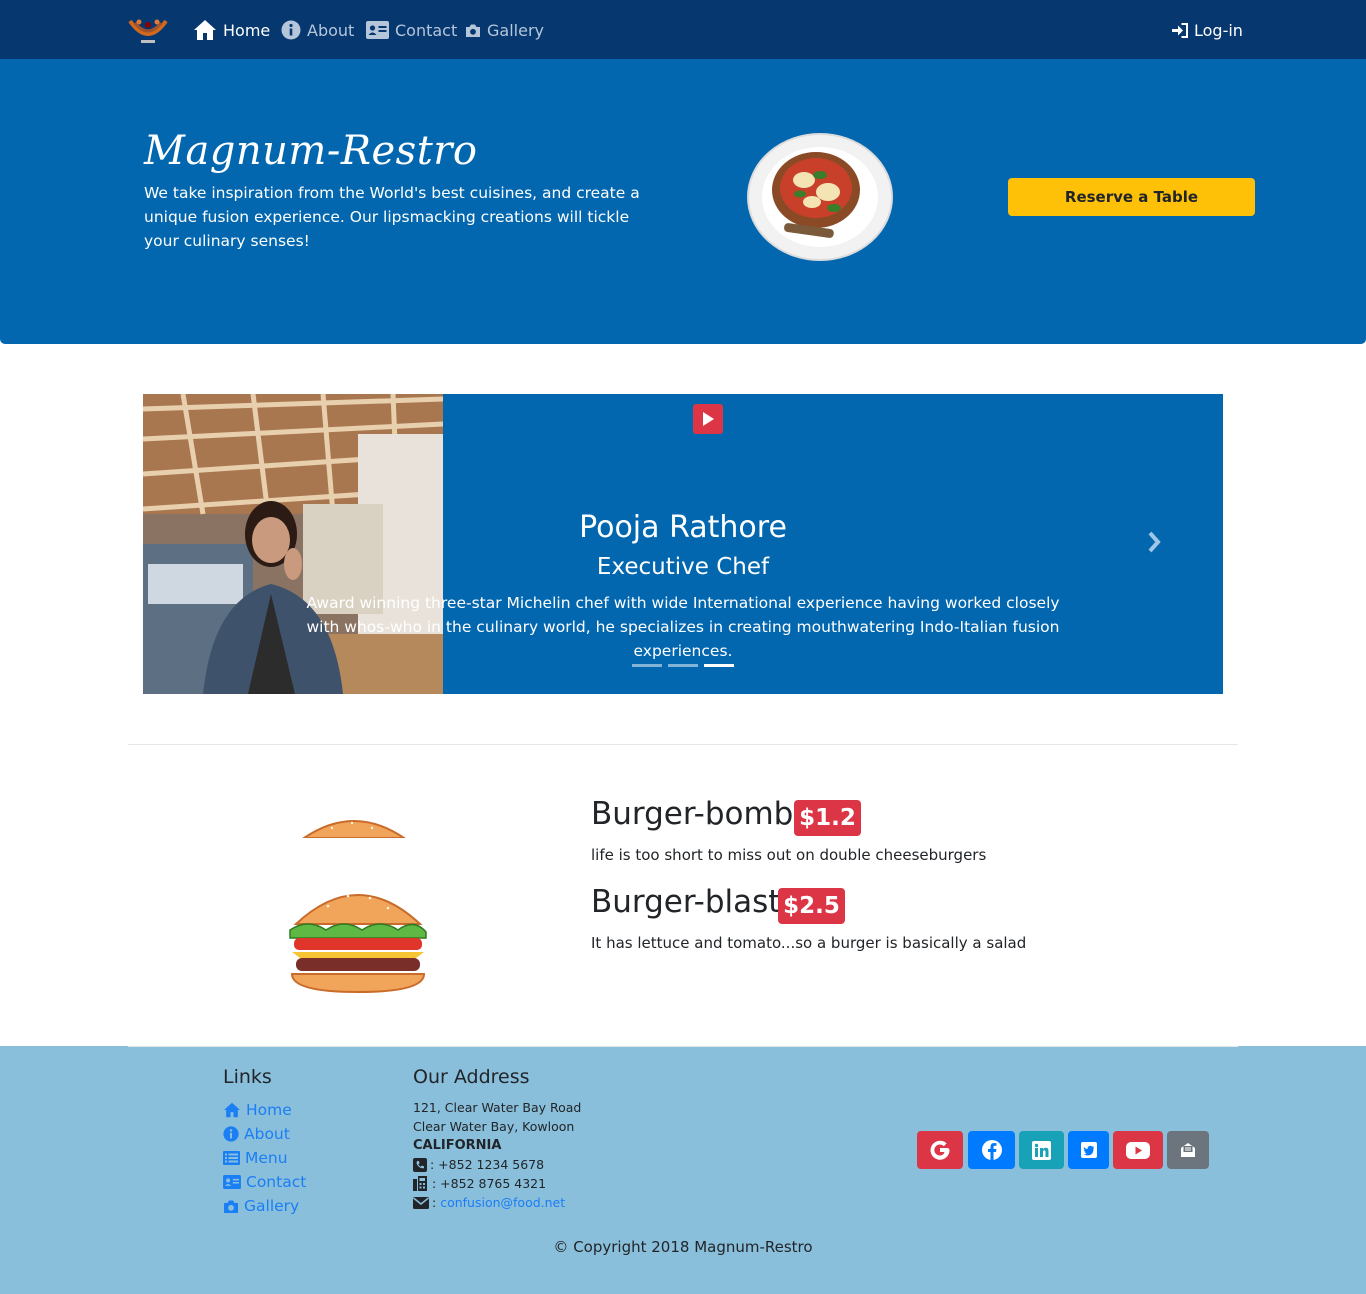 Image resolution: width=1366 pixels, height=1294 pixels. Describe the element at coordinates (267, 1134) in the screenshot. I see `footer-link-label: About` at that location.